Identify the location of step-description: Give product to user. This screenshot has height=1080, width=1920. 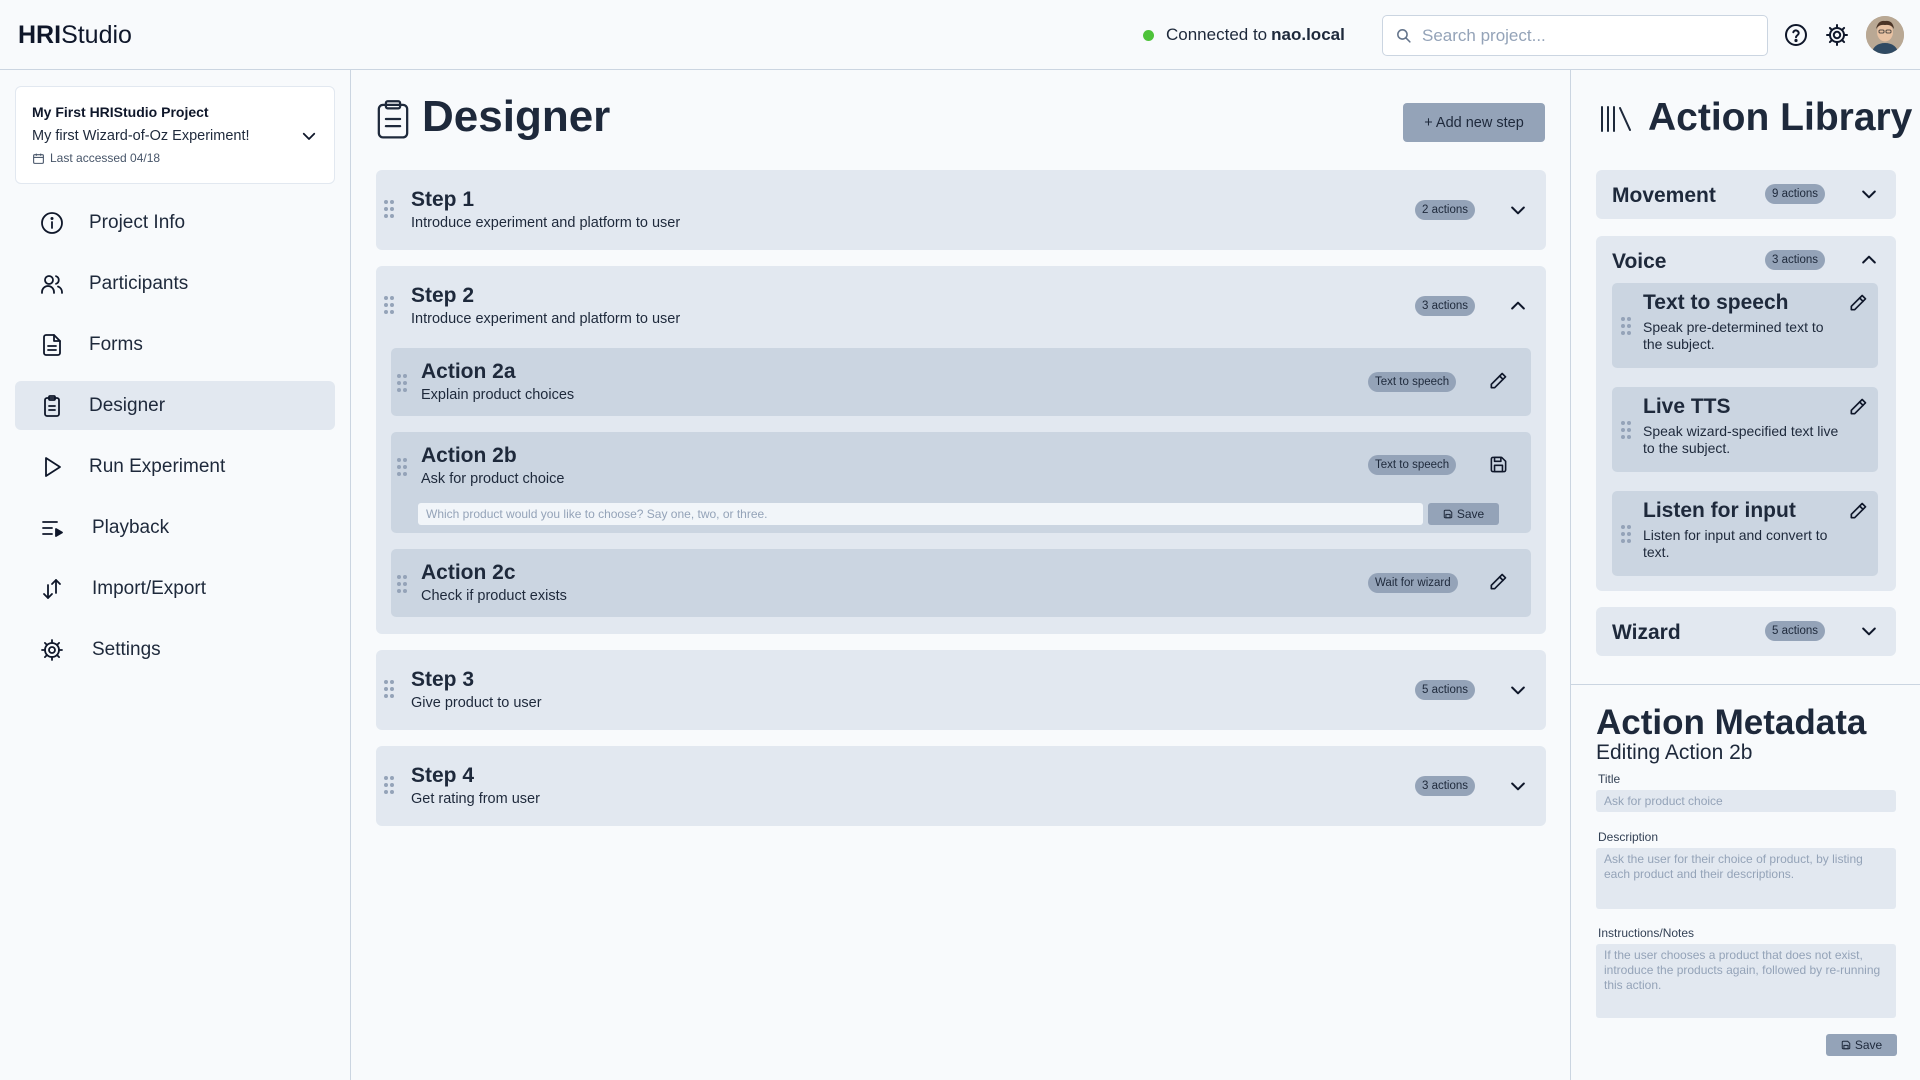
(476, 703).